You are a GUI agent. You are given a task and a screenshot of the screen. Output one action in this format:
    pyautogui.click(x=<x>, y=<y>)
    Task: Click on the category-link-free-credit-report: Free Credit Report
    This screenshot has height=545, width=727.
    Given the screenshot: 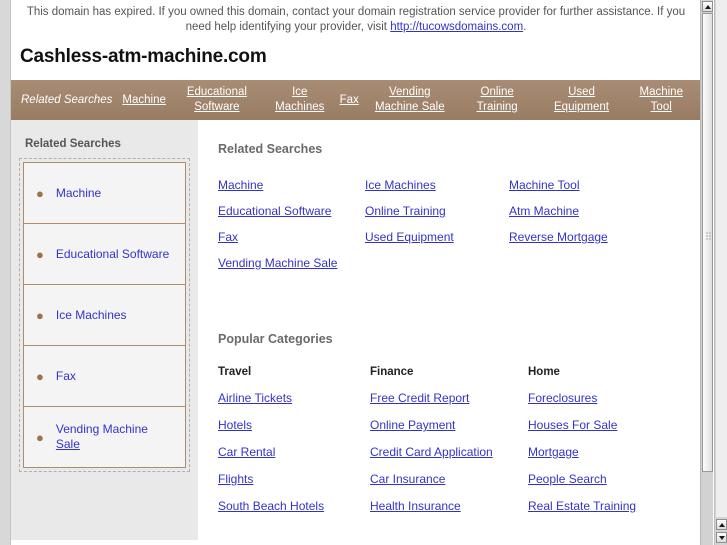 What is the action you would take?
    pyautogui.click(x=449, y=398)
    